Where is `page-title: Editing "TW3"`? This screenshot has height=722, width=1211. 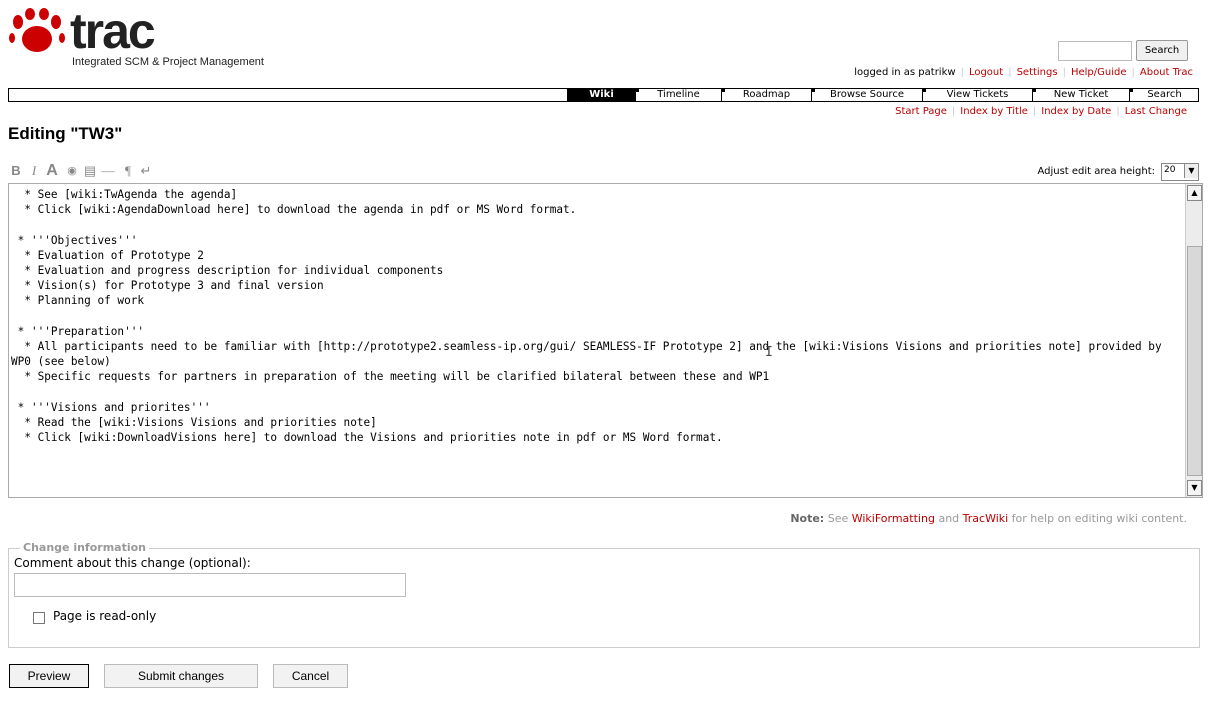 page-title: Editing "TW3" is located at coordinates (65, 133).